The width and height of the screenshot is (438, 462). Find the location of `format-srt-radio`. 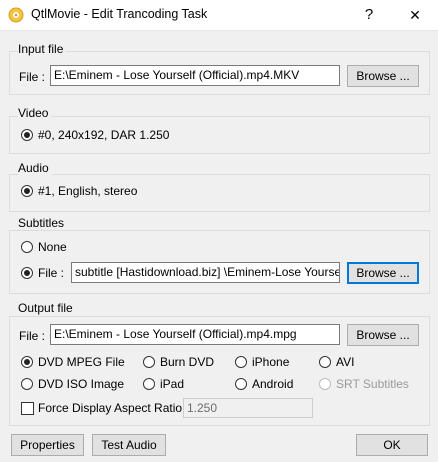

format-srt-radio is located at coordinates (325, 384).